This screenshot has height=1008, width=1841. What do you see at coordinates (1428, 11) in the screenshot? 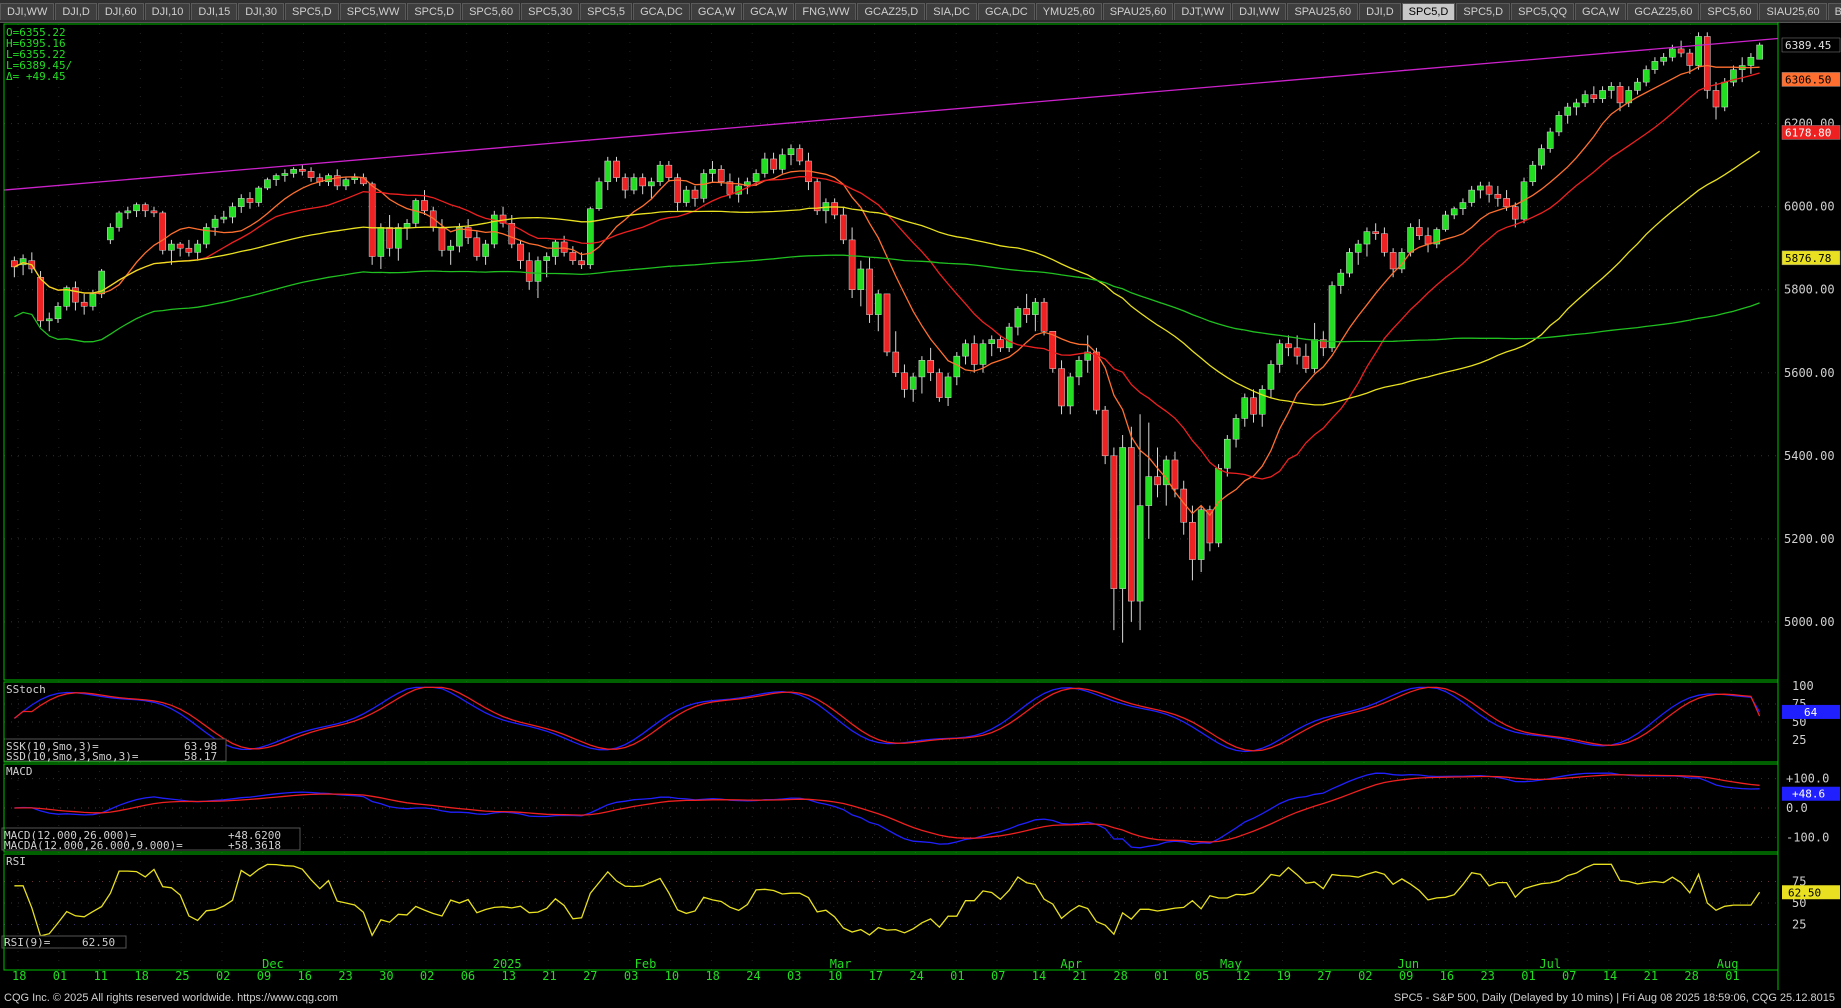
I see `tab-25: SPC5,D` at bounding box center [1428, 11].